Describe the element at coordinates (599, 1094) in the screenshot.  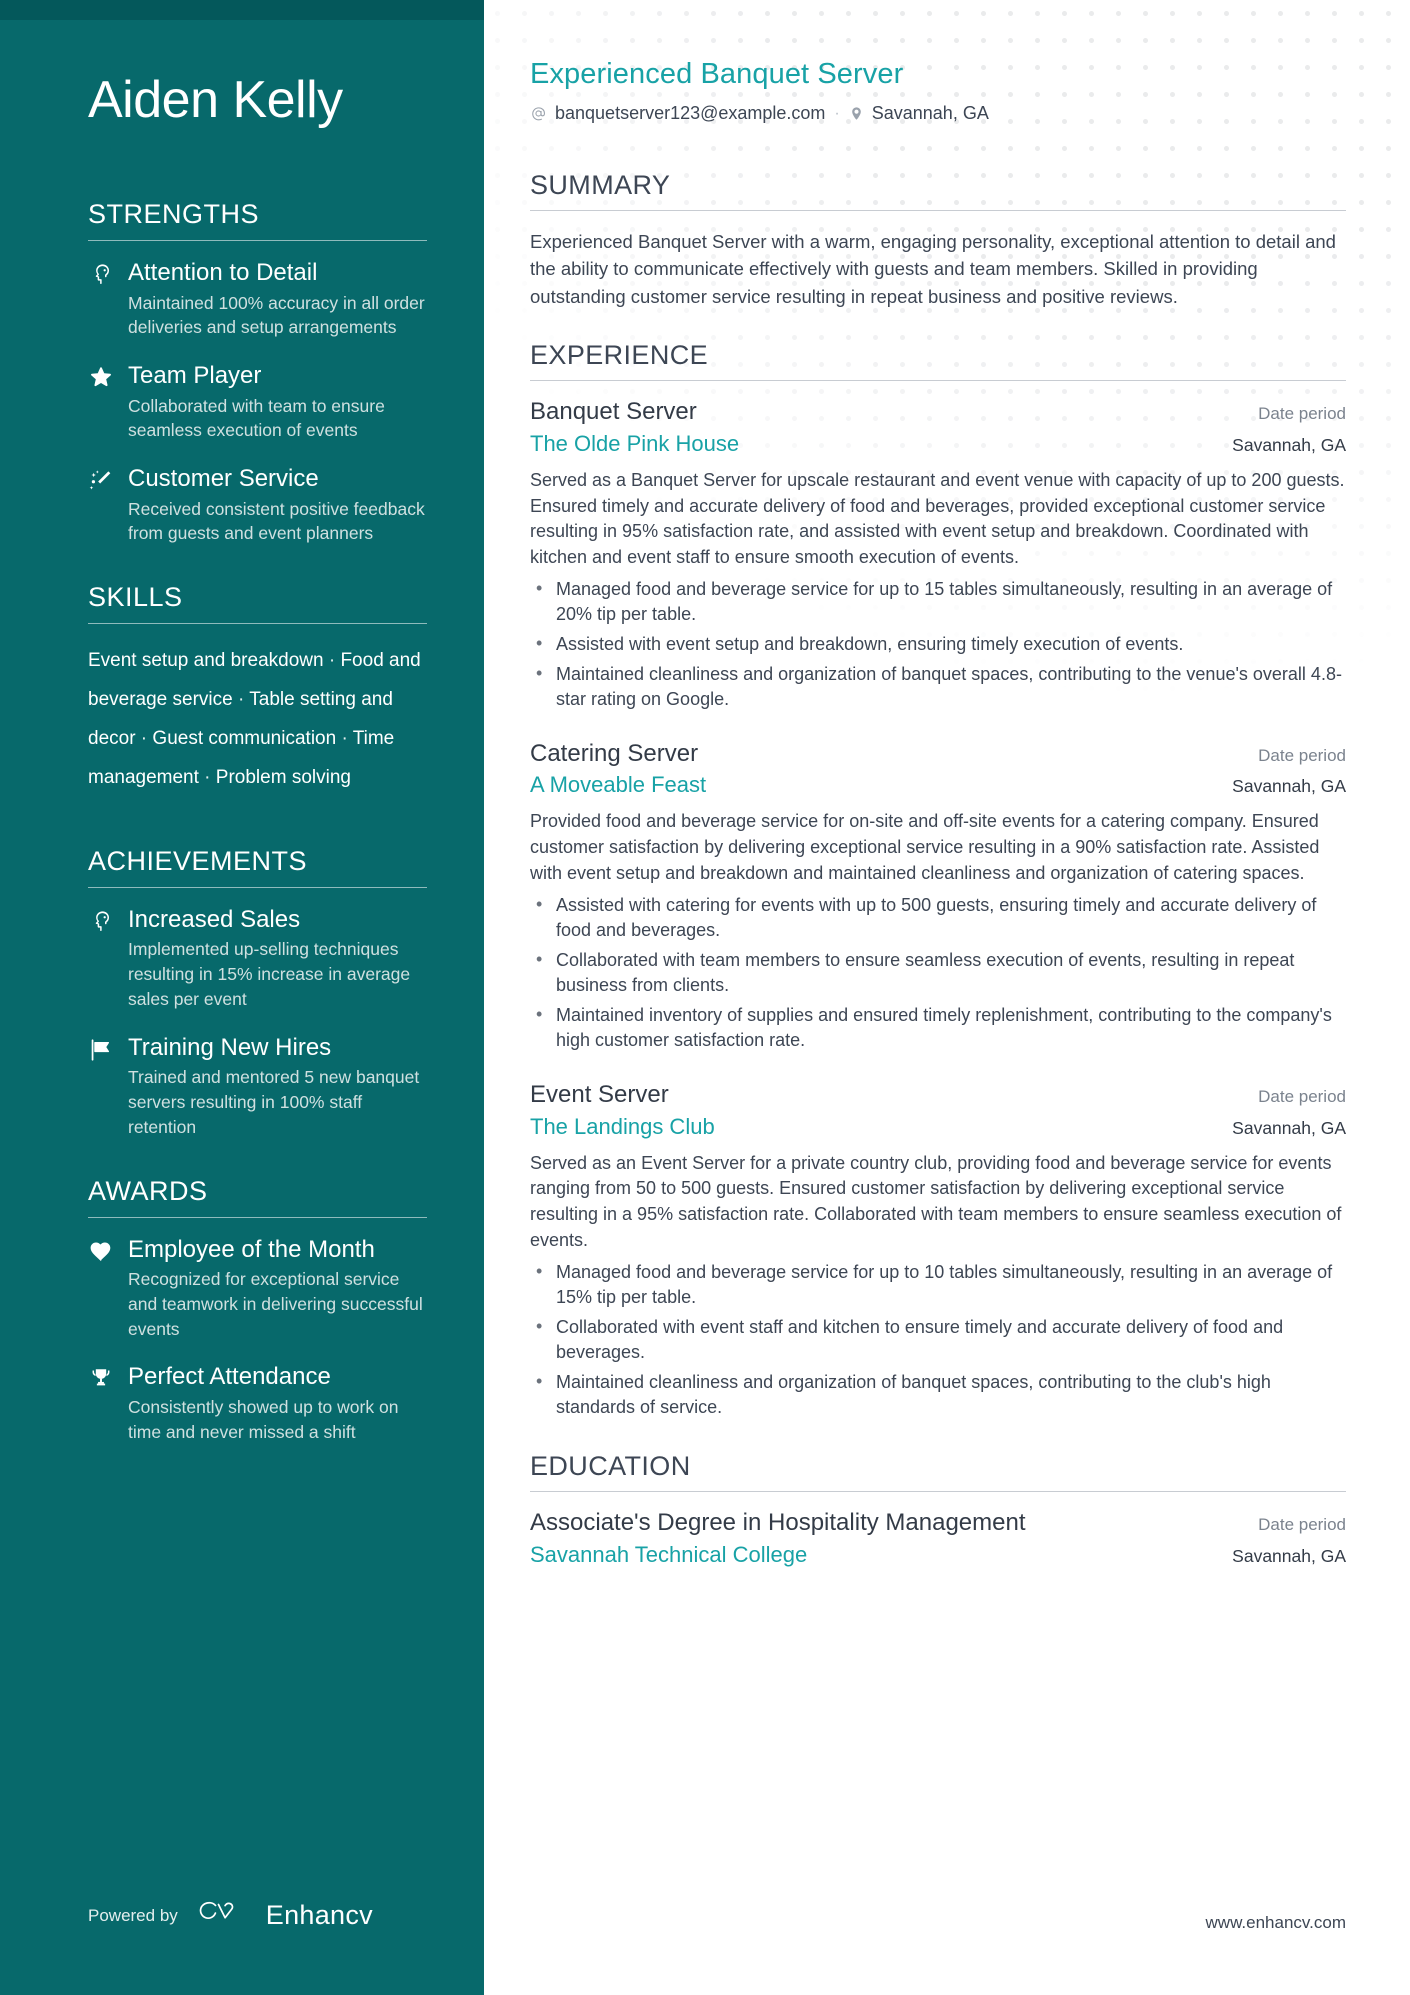
I see `job-role: Event Server` at that location.